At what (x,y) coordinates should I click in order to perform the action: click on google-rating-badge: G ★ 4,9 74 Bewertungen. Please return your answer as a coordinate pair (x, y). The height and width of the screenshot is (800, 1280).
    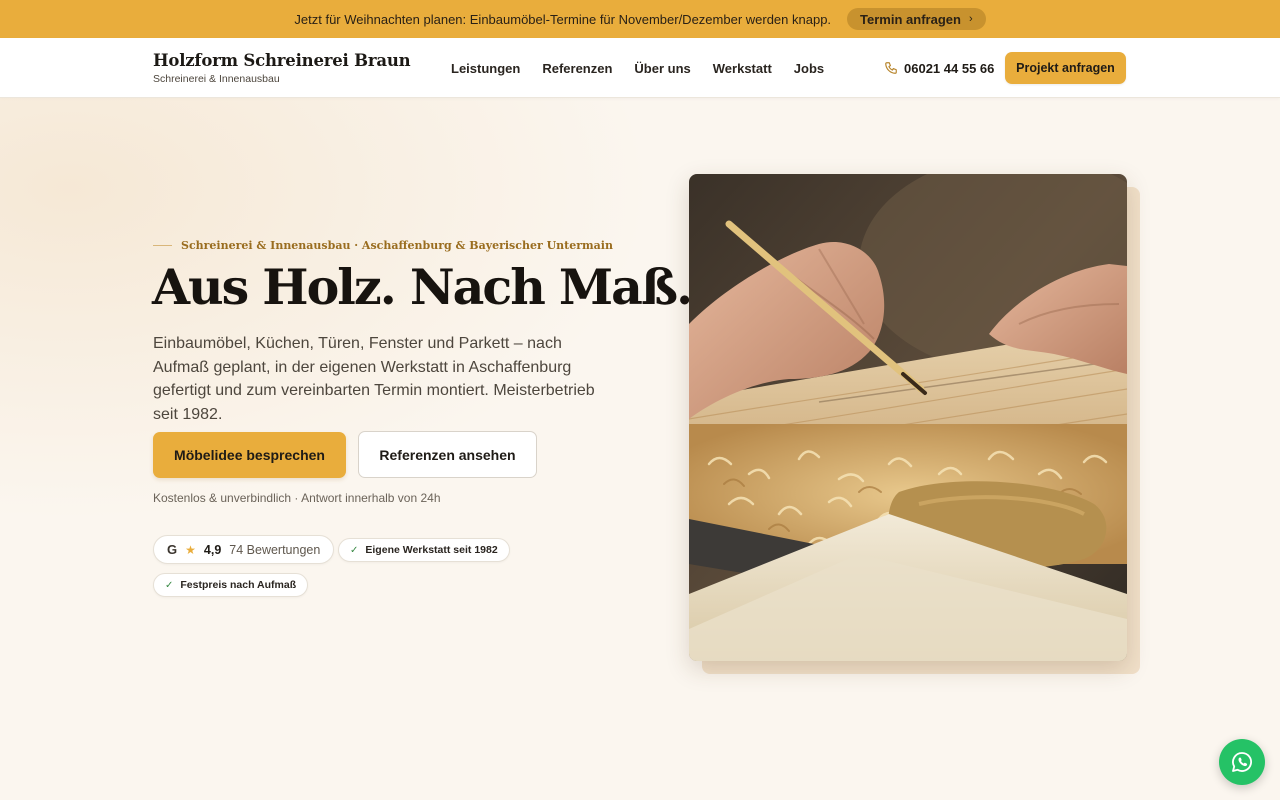
    Looking at the image, I should click on (244, 549).